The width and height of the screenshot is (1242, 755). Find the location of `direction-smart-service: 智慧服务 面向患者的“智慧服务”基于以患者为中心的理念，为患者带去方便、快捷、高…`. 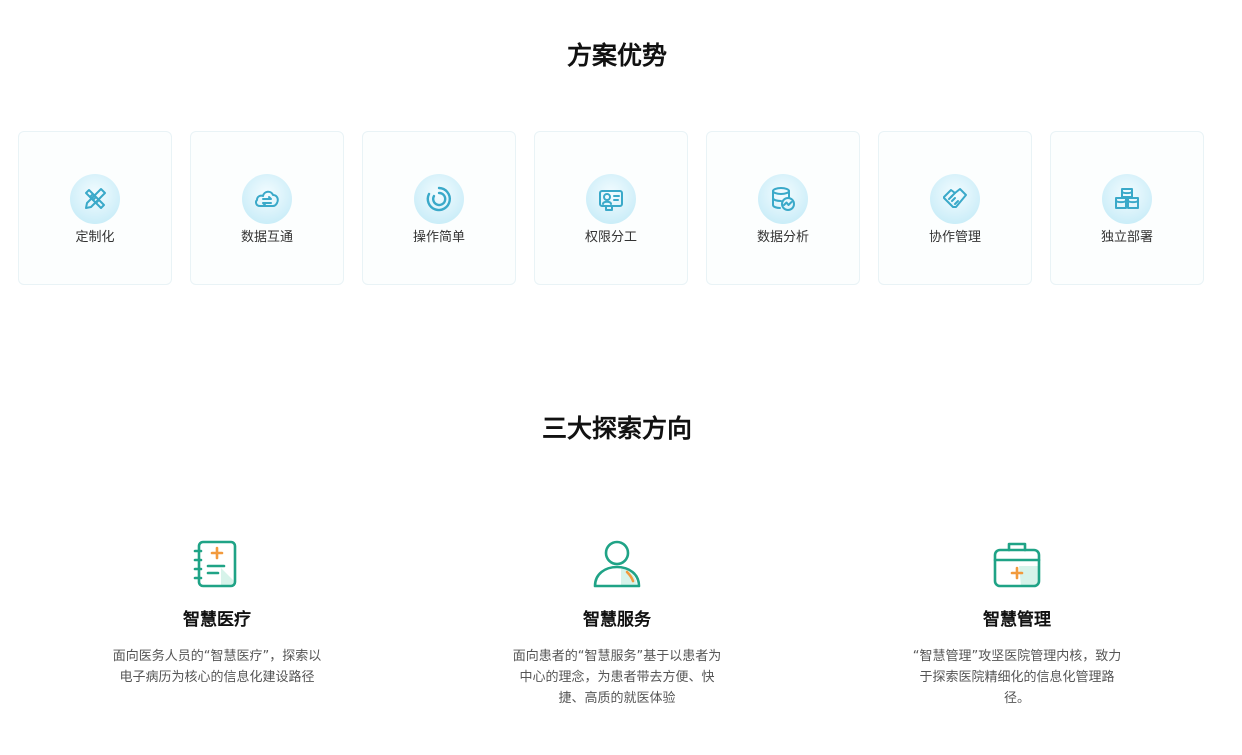

direction-smart-service: 智慧服务 面向患者的“智慧服务”基于以患者为中心的理念，为患者带去方便、快捷、高… is located at coordinates (617, 623).